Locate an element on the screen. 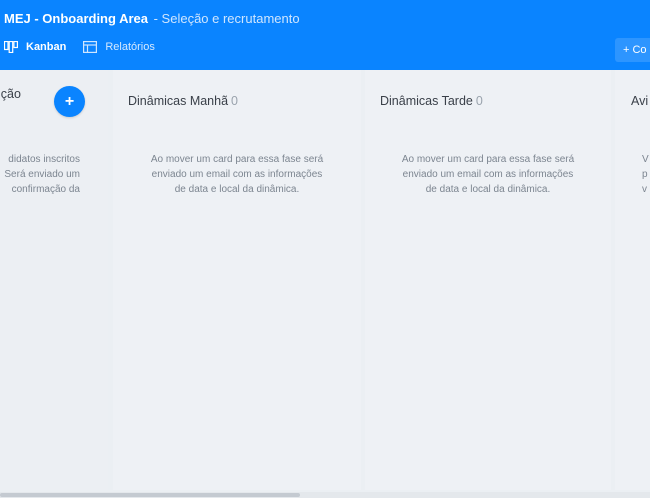 This screenshot has height=498, width=650. description-line: o. is located at coordinates (40, 204).